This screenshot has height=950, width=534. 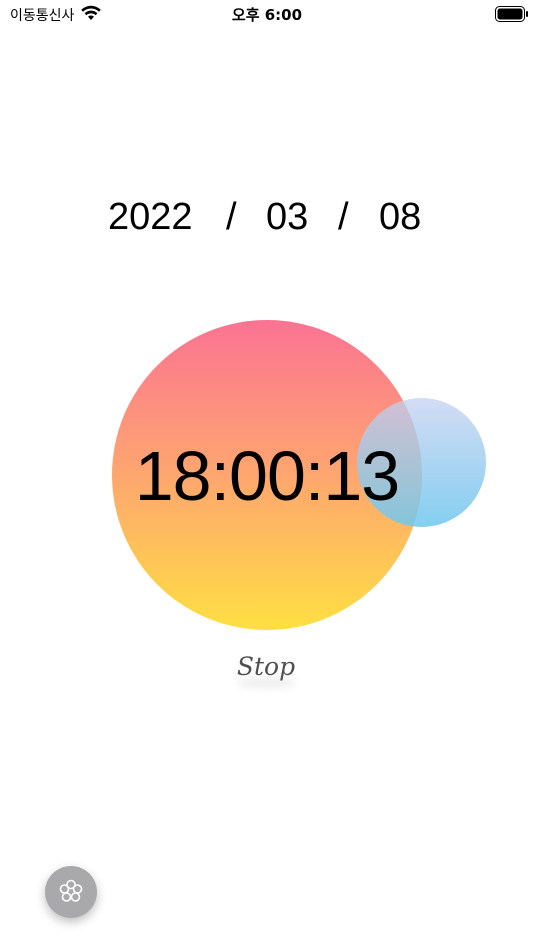 I want to click on status-time: 오후 6:00, so click(x=267, y=15).